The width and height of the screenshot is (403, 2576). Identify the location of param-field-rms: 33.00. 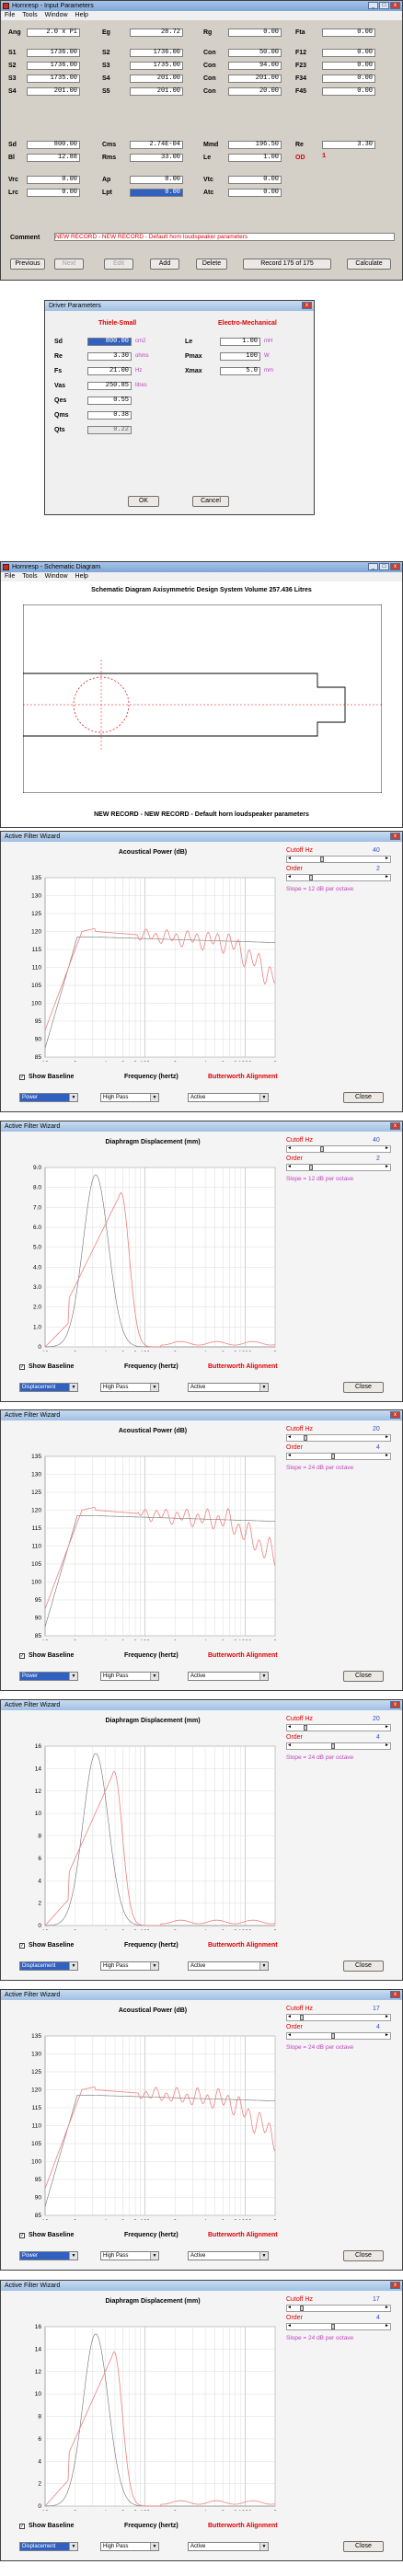
(156, 158).